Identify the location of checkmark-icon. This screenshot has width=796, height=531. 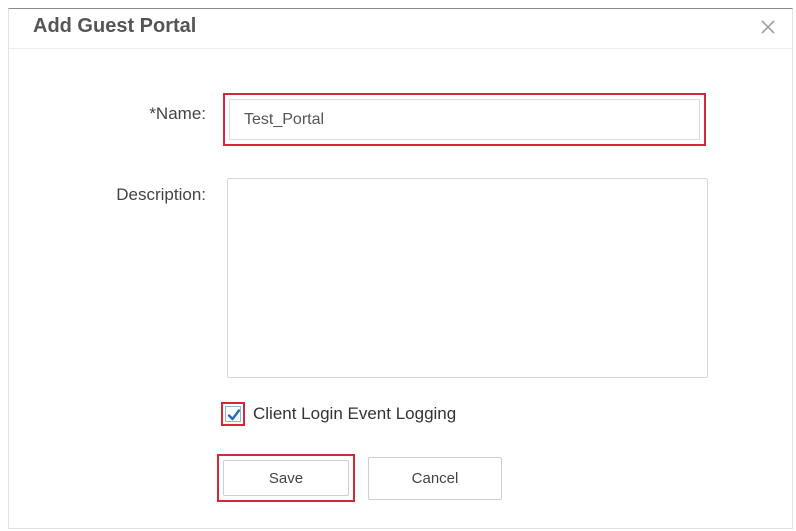
(234, 415).